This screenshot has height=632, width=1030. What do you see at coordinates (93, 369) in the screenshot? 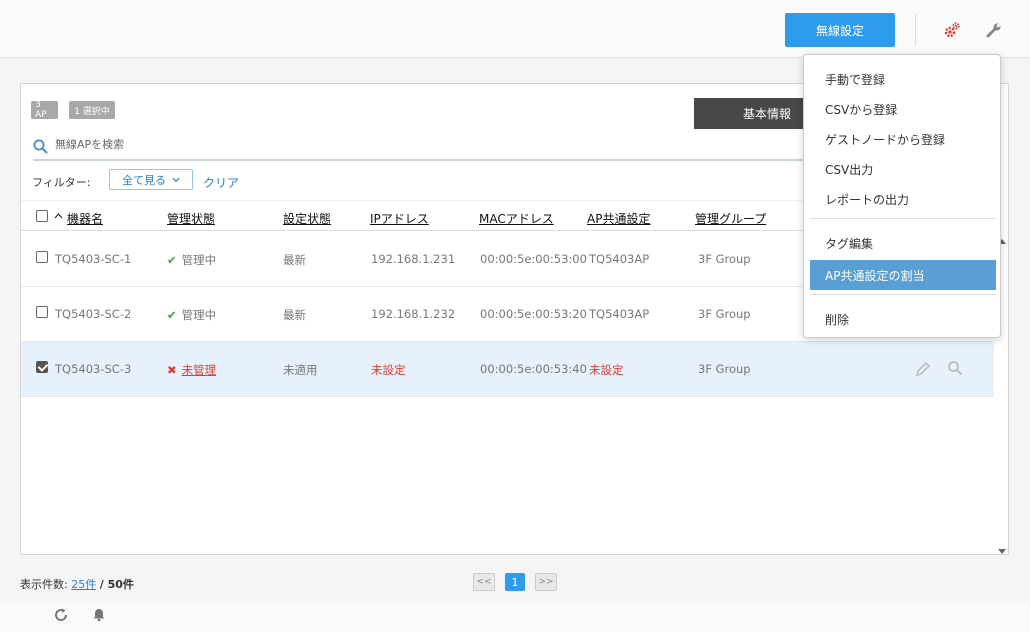
I see `cell-name: TQ5403-SC-3` at bounding box center [93, 369].